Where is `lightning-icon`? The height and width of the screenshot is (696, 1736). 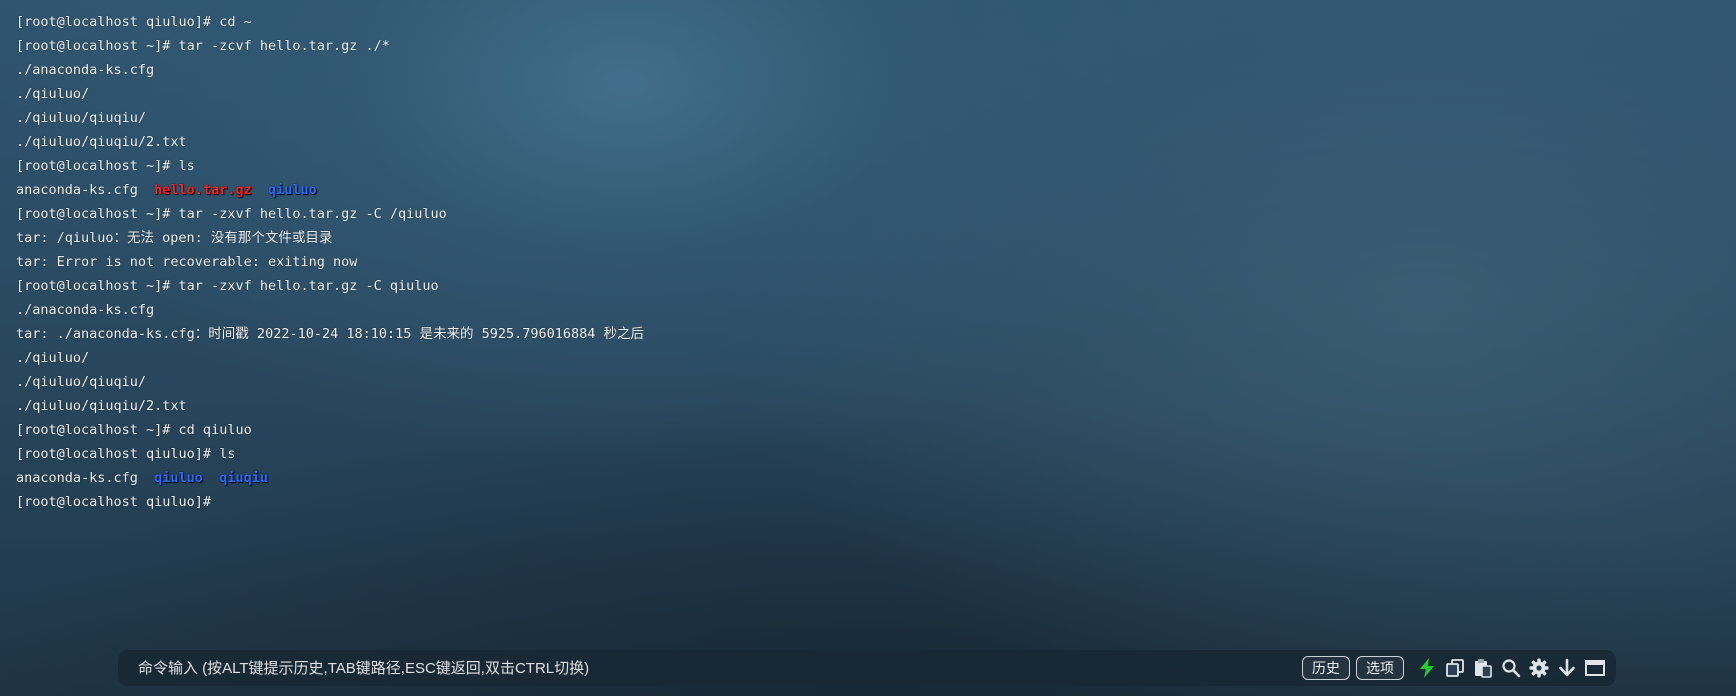
lightning-icon is located at coordinates (1427, 668).